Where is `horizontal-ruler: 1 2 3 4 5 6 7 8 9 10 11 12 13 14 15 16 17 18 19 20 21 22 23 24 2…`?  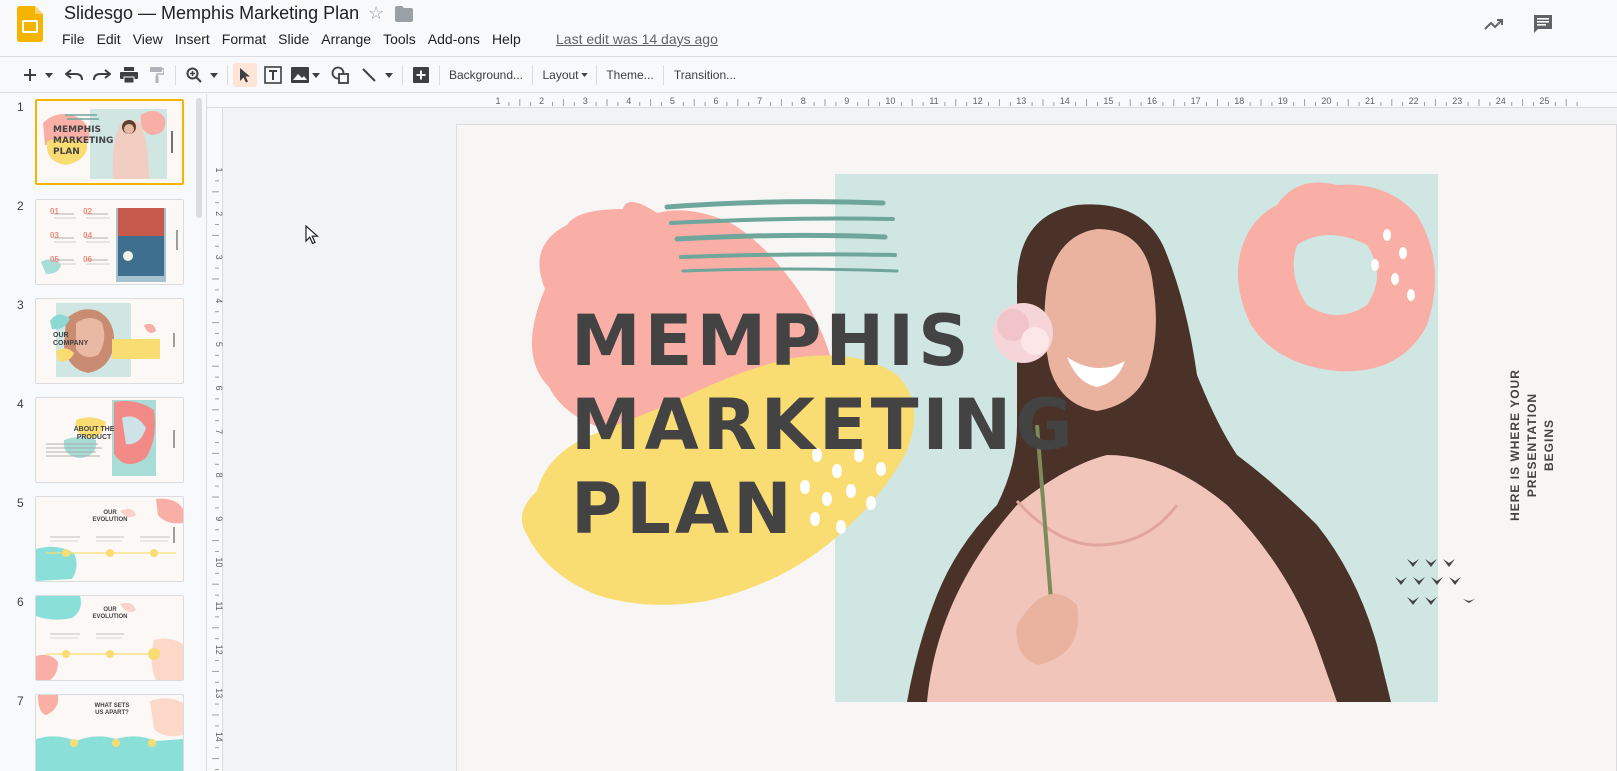
horizontal-ruler: 1 2 3 4 5 6 7 8 9 10 11 12 13 14 15 16 17 18 19 20 21 22 23 24 2… is located at coordinates (912, 101).